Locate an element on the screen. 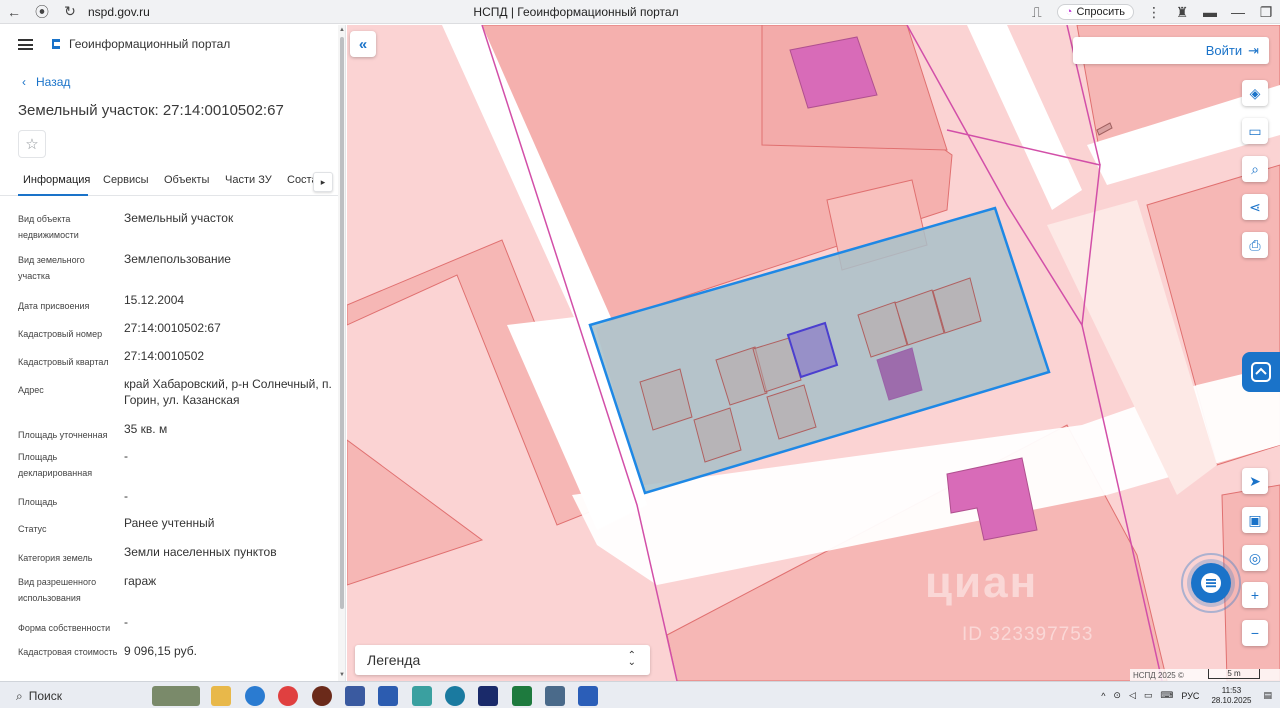  share-icon: ⋖ is located at coordinates (1255, 207).